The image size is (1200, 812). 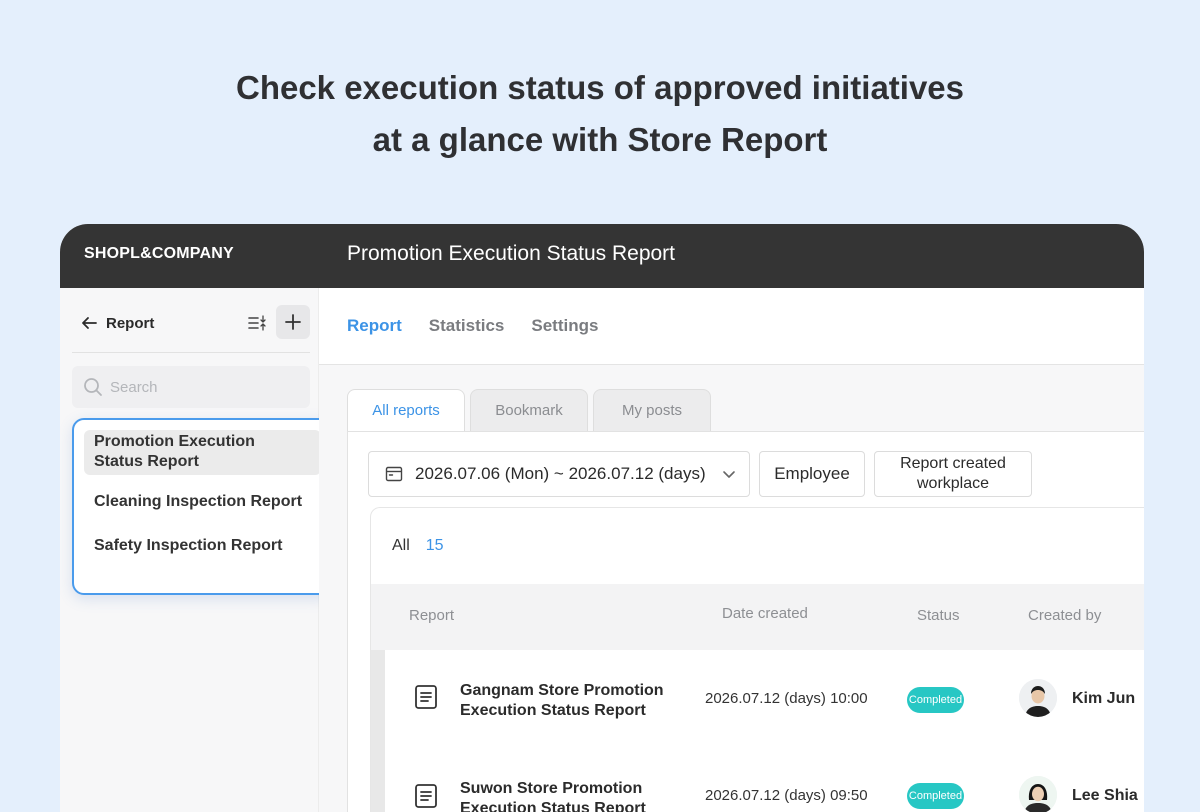 What do you see at coordinates (257, 323) in the screenshot?
I see `sort-list-icon` at bounding box center [257, 323].